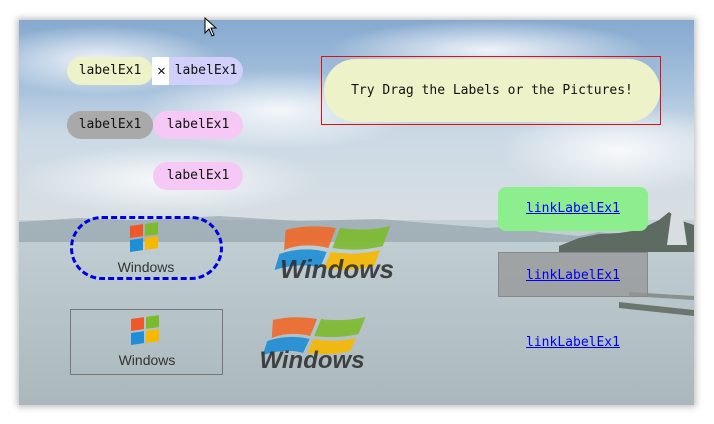  What do you see at coordinates (198, 176) in the screenshot?
I see `label-bottom: labelEx1` at bounding box center [198, 176].